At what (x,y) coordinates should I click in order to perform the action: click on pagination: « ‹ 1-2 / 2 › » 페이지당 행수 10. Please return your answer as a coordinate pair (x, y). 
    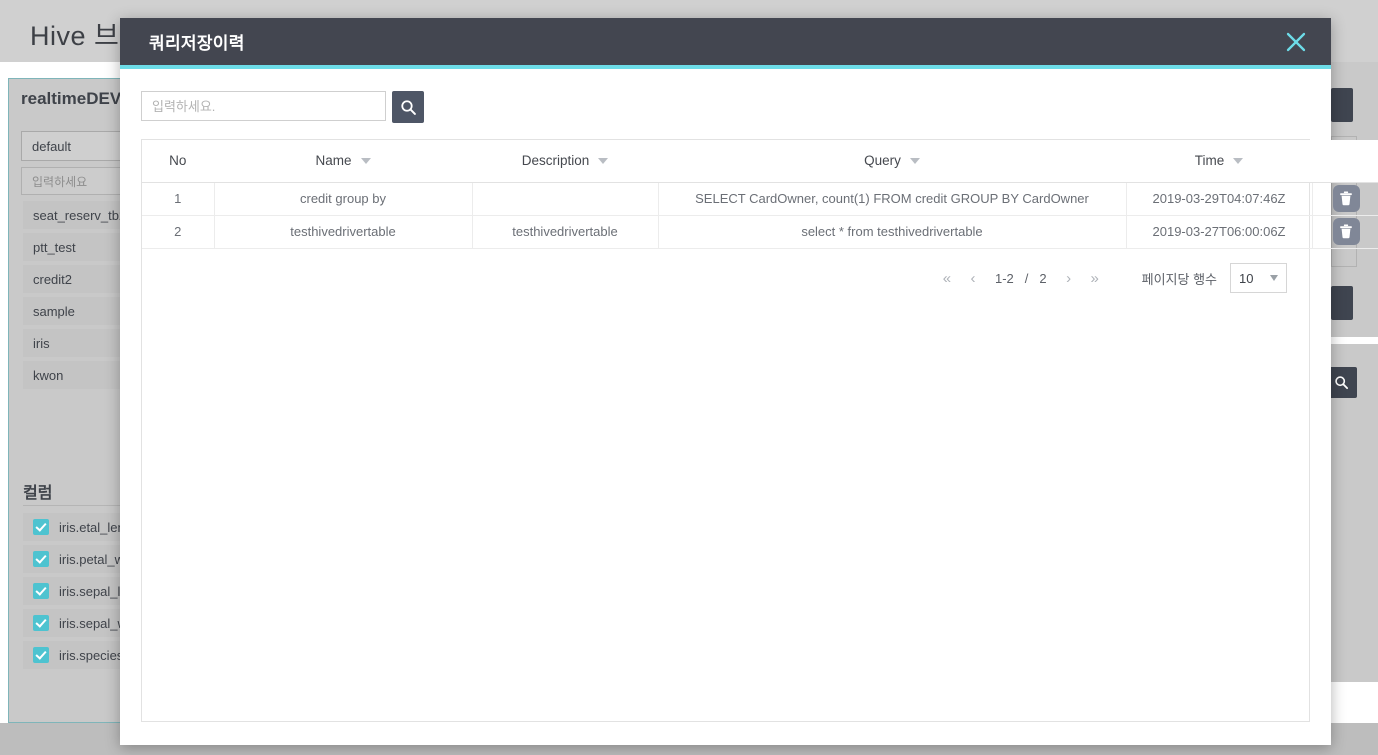
    Looking at the image, I should click on (725, 273).